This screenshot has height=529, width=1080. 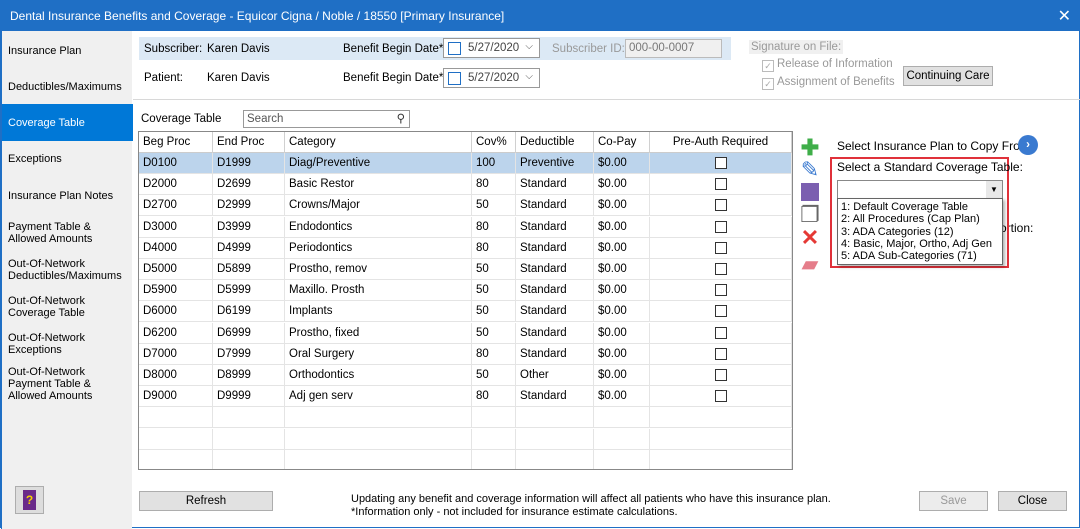 I want to click on copy-icon: ❐, so click(x=810, y=215).